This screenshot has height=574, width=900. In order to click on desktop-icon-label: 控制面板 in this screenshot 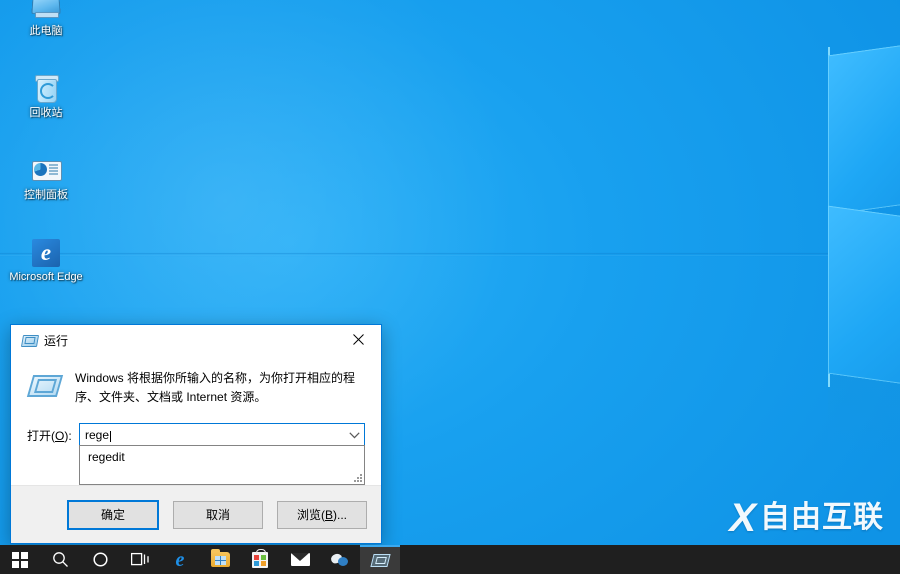, I will do `click(46, 195)`.